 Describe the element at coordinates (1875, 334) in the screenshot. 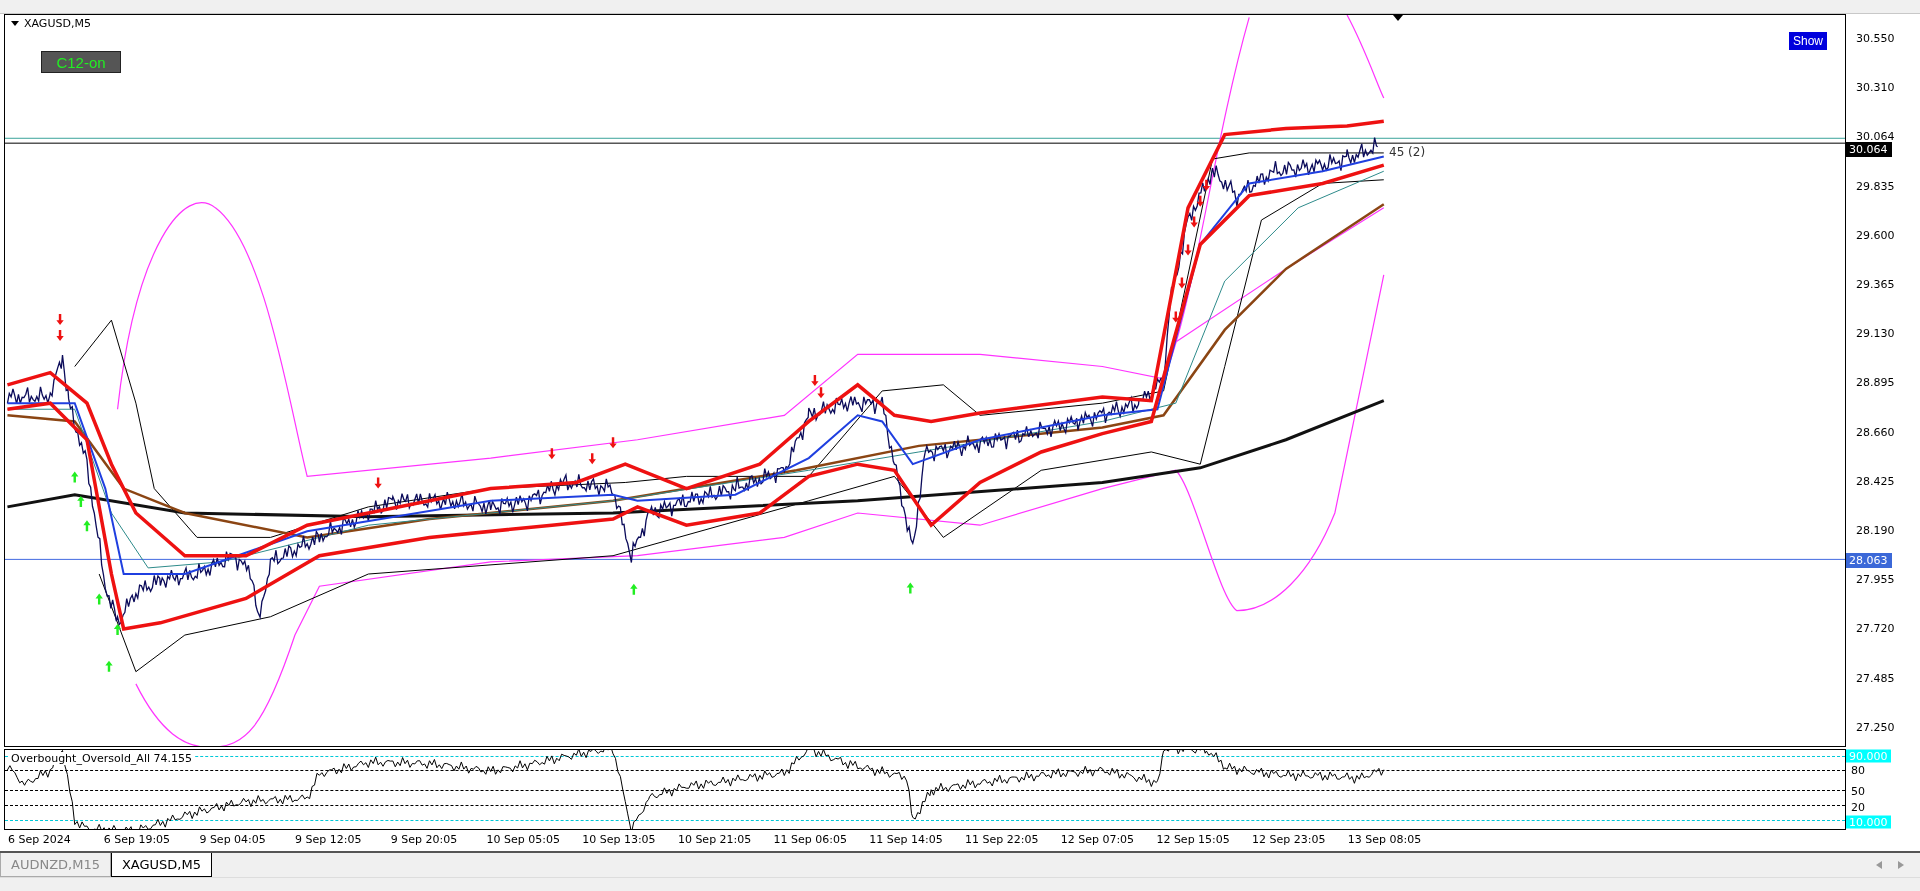

I see `price-axis-label: 29.130` at that location.